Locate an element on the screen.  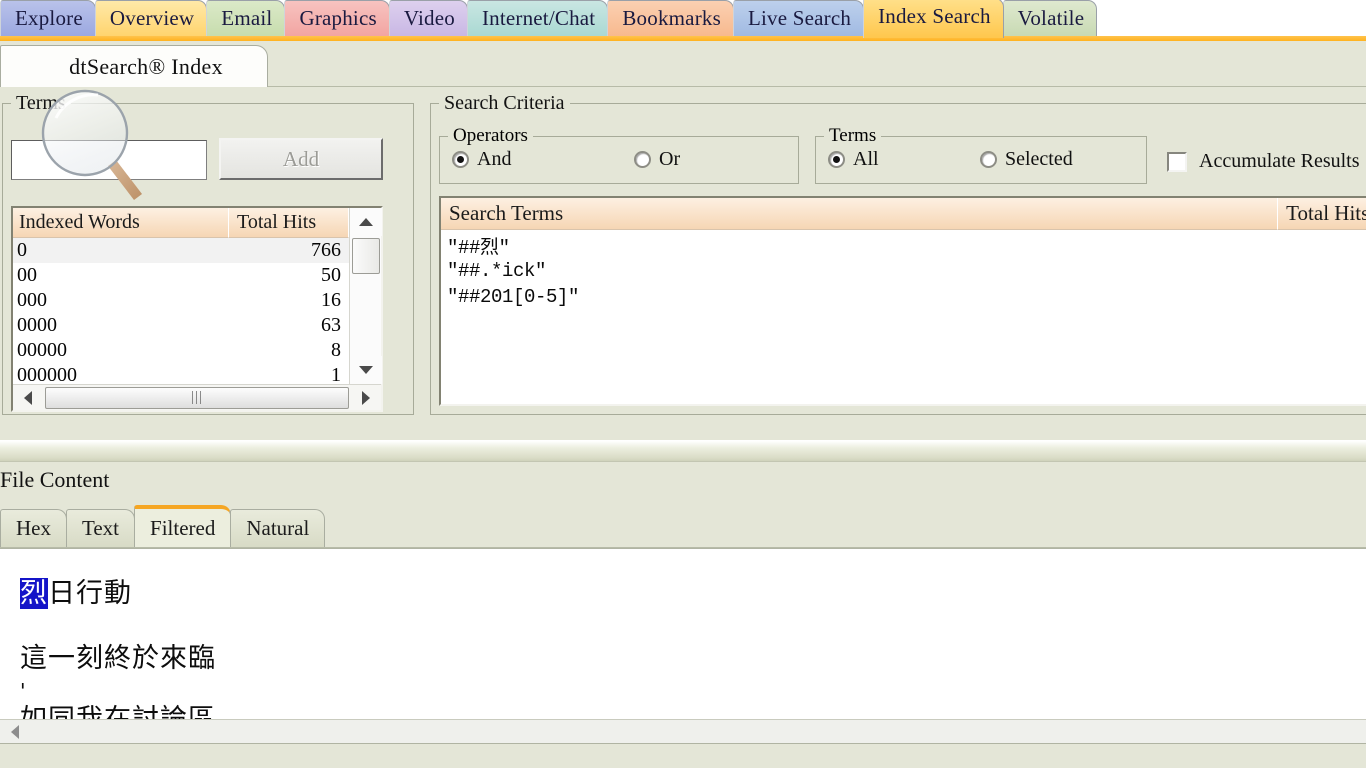
indexed-word: 0000 is located at coordinates (37, 325).